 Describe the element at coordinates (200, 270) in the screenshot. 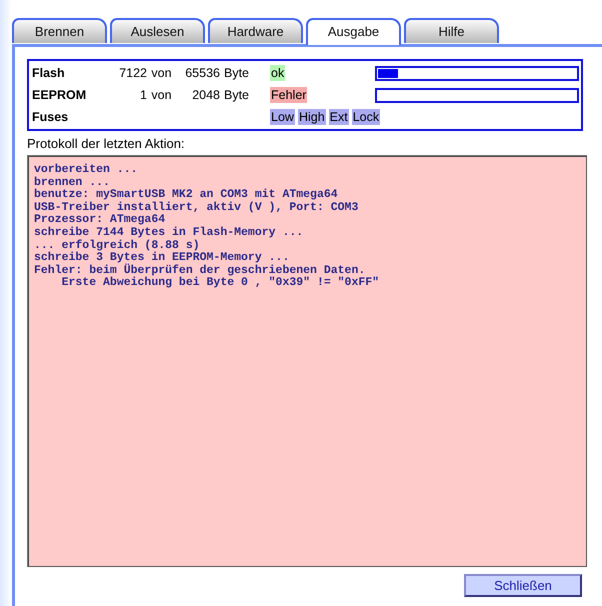

I see `log-line: Fehler: beim Überprüfen der geschriebenen Daten.` at that location.